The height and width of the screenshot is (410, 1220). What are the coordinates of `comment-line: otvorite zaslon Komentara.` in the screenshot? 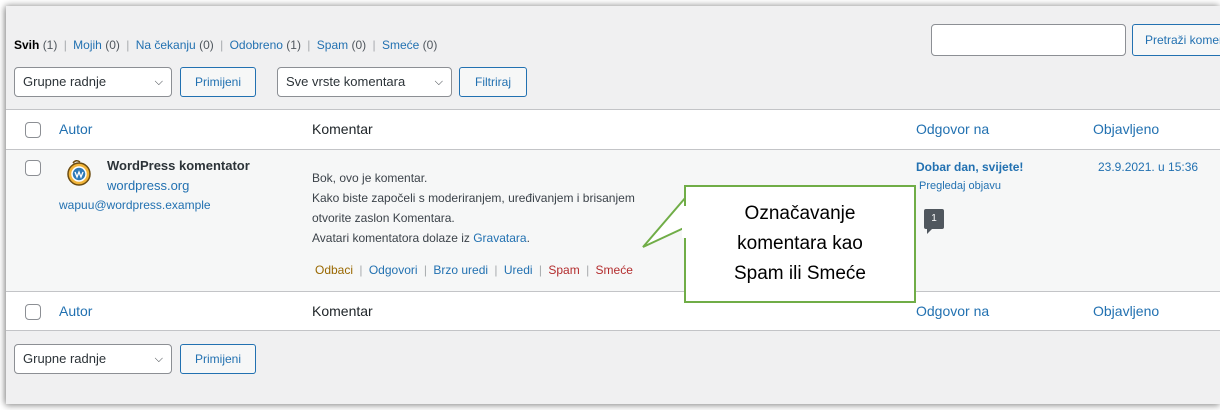 It's located at (383, 218).